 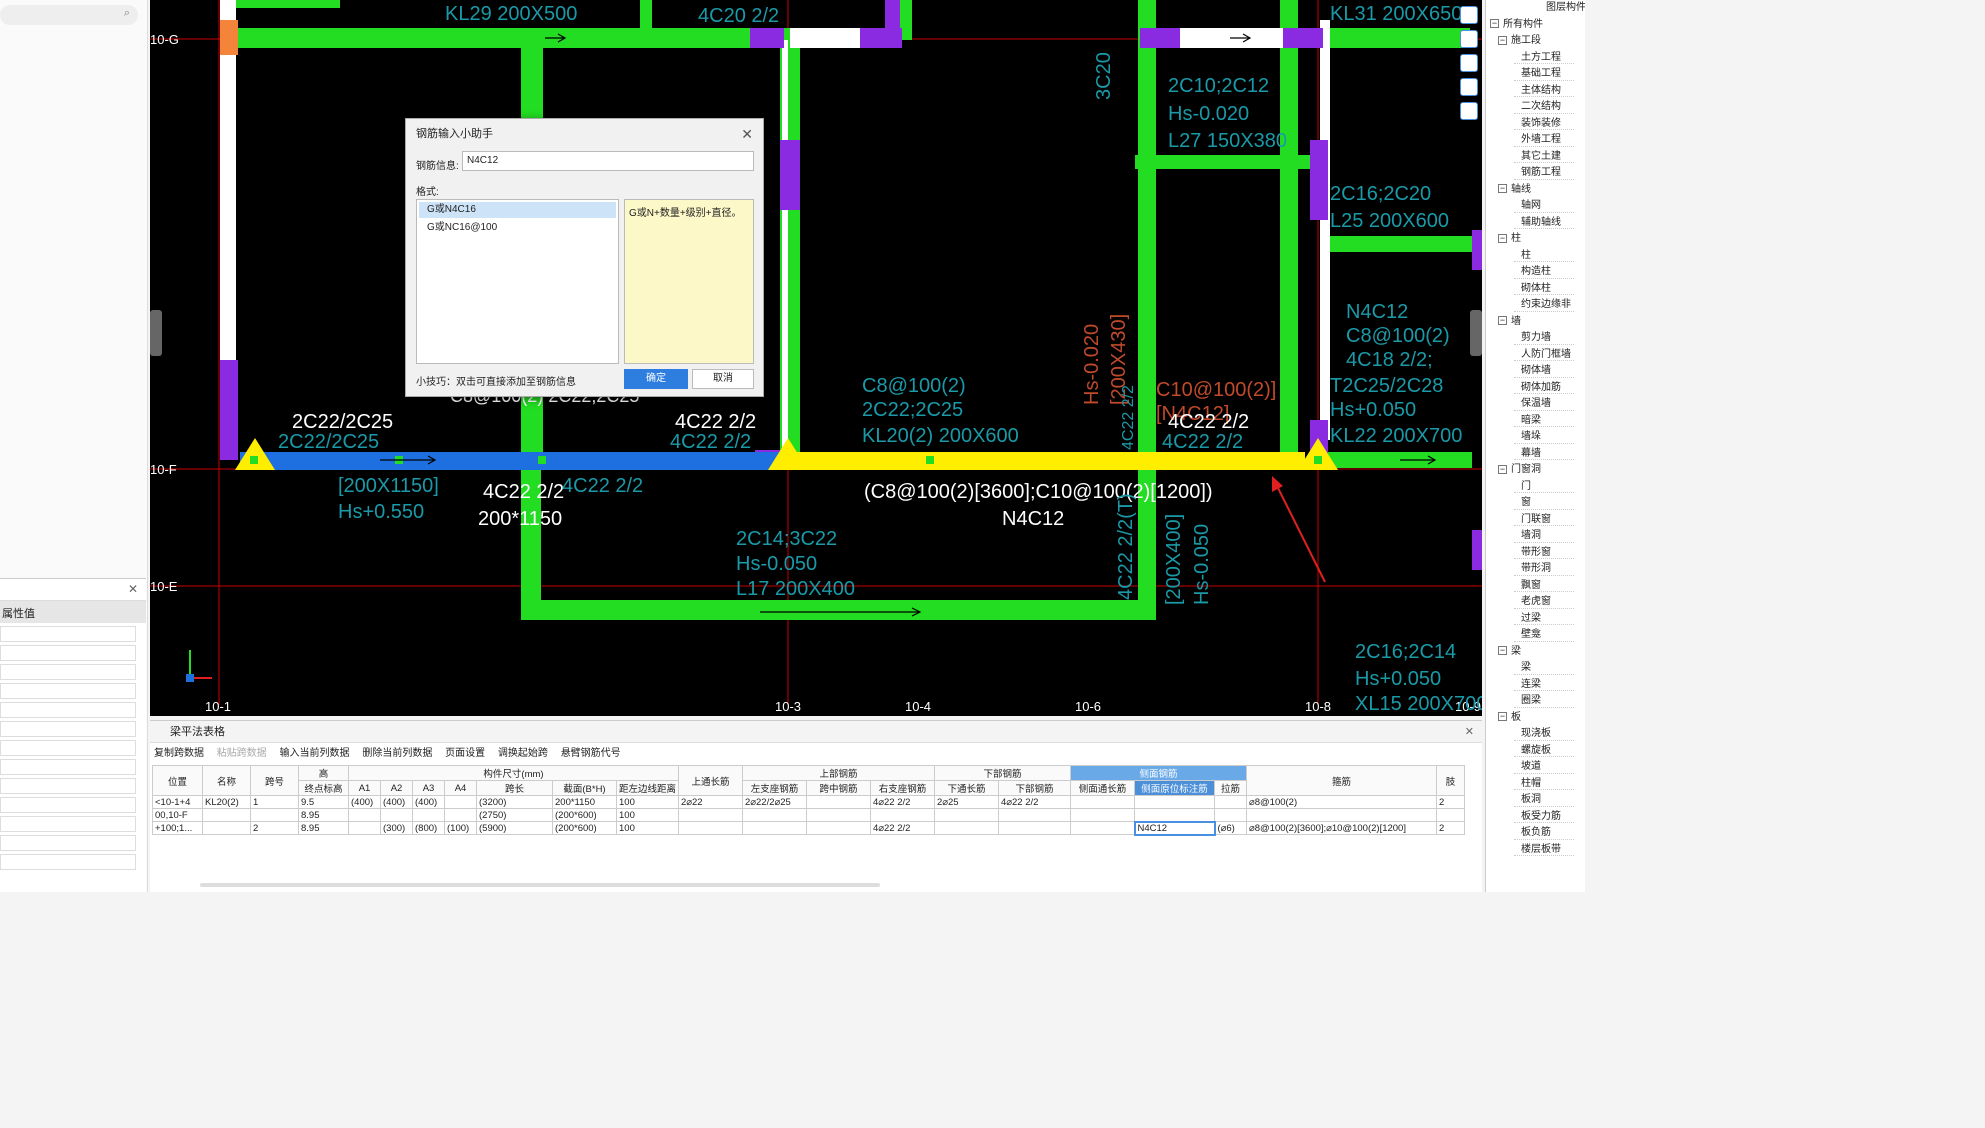 What do you see at coordinates (723, 379) in the screenshot?
I see `cancel-button: 取消` at bounding box center [723, 379].